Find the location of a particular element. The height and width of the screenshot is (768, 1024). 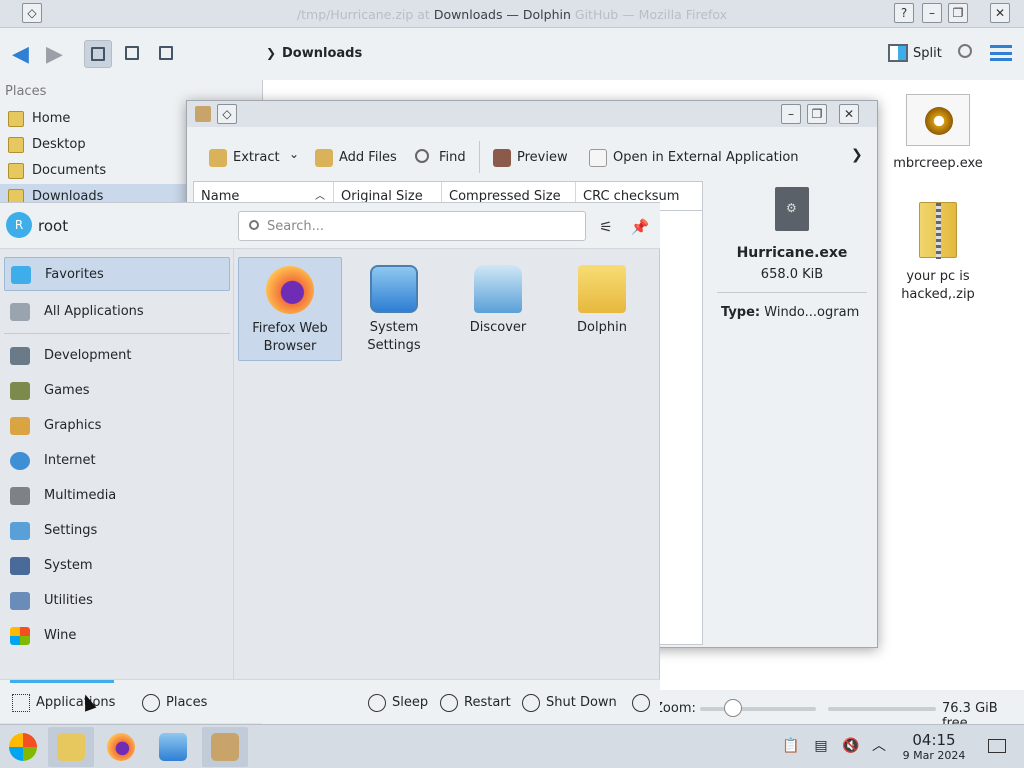

search-icon is located at coordinates (965, 51).